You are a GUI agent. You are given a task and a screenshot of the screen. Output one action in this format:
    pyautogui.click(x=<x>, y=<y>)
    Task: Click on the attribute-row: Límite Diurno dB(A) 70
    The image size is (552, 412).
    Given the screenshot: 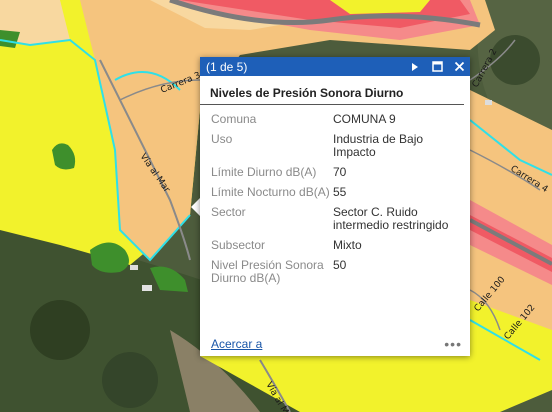 What is the action you would take?
    pyautogui.click(x=336, y=176)
    